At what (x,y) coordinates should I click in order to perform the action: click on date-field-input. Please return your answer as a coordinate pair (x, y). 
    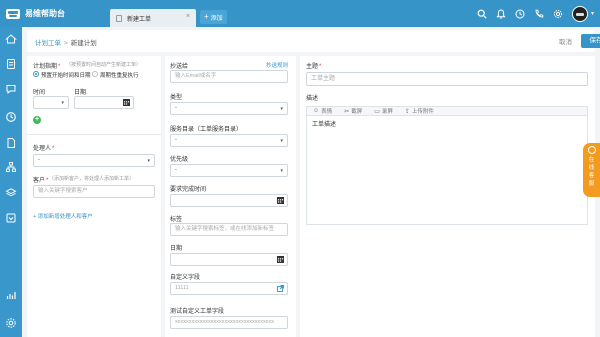
    Looking at the image, I should click on (229, 259).